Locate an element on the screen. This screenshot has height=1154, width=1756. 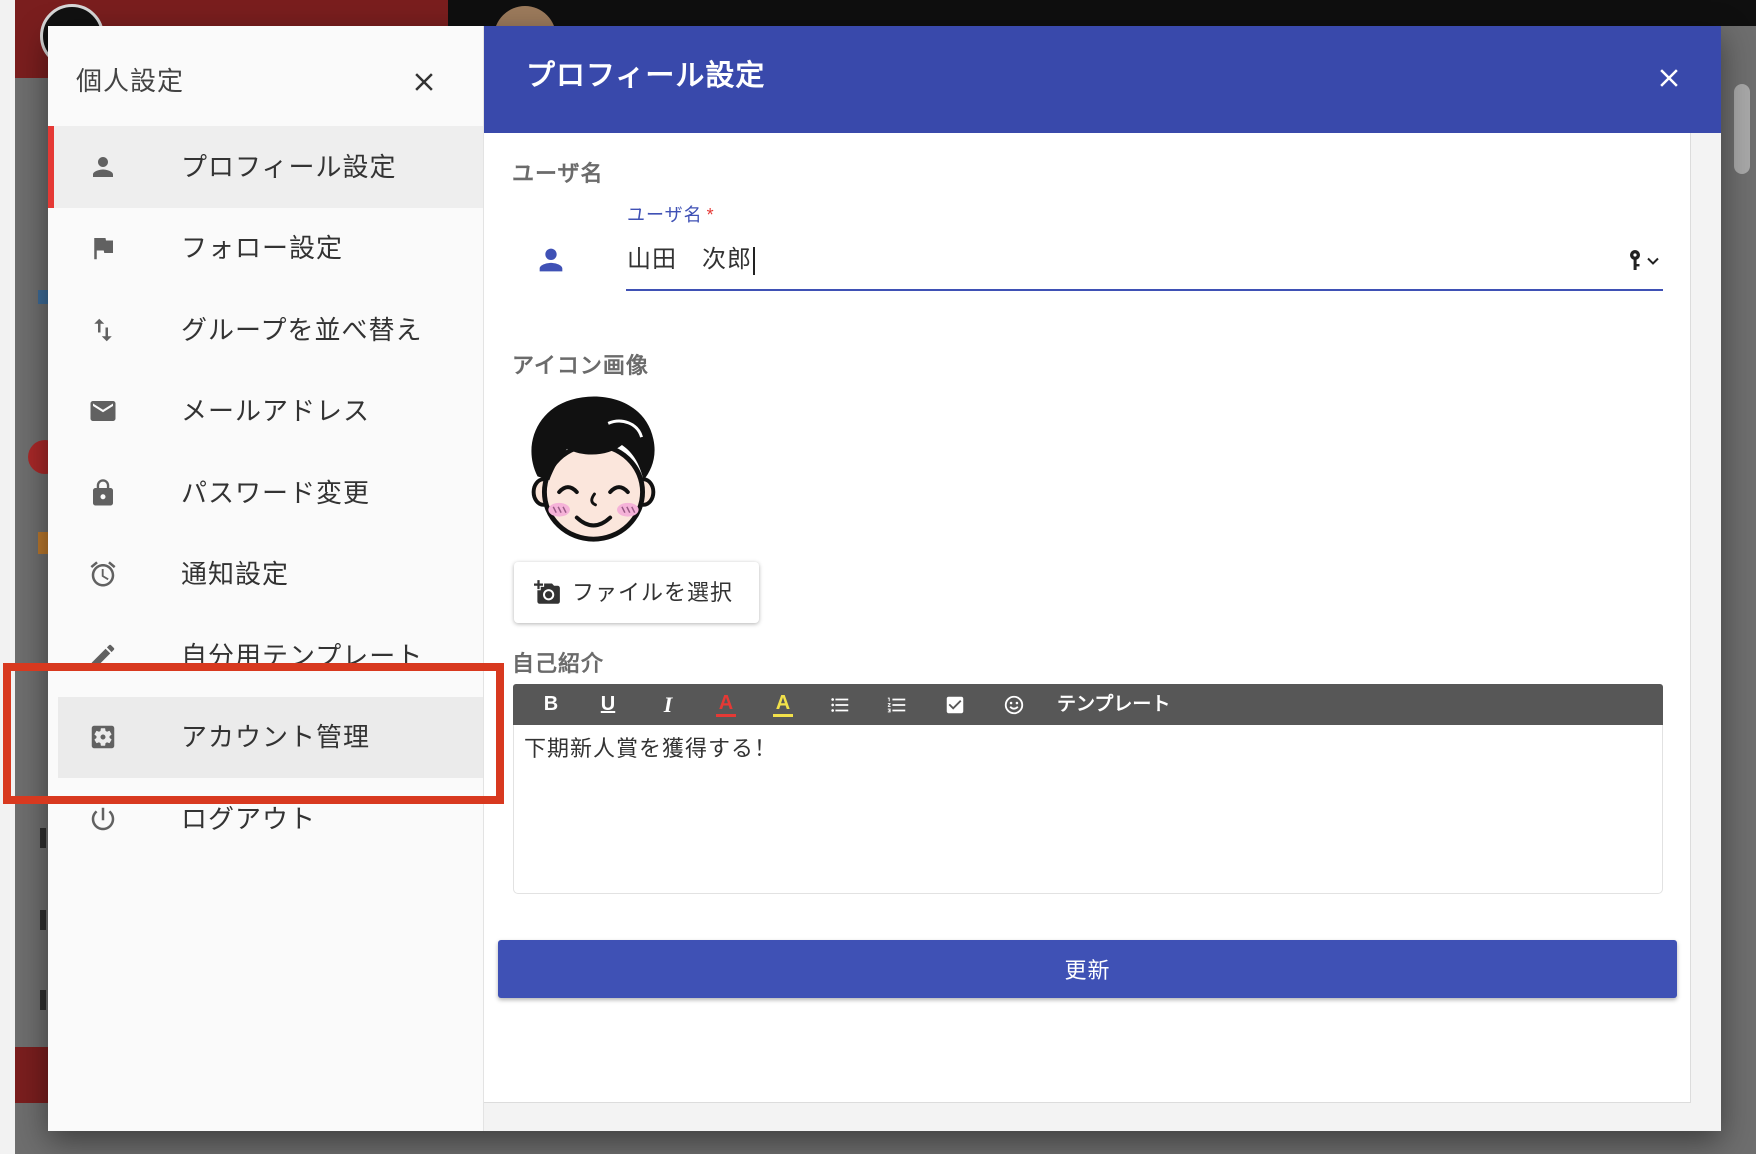
key-icon is located at coordinates (1637, 260).